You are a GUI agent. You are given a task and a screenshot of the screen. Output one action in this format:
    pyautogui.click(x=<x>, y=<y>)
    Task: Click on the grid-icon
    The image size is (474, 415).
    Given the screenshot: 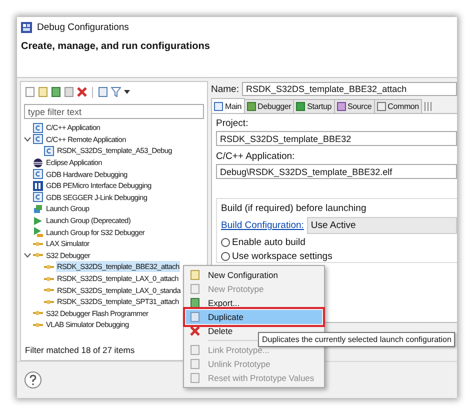 What is the action you would take?
    pyautogui.click(x=429, y=106)
    